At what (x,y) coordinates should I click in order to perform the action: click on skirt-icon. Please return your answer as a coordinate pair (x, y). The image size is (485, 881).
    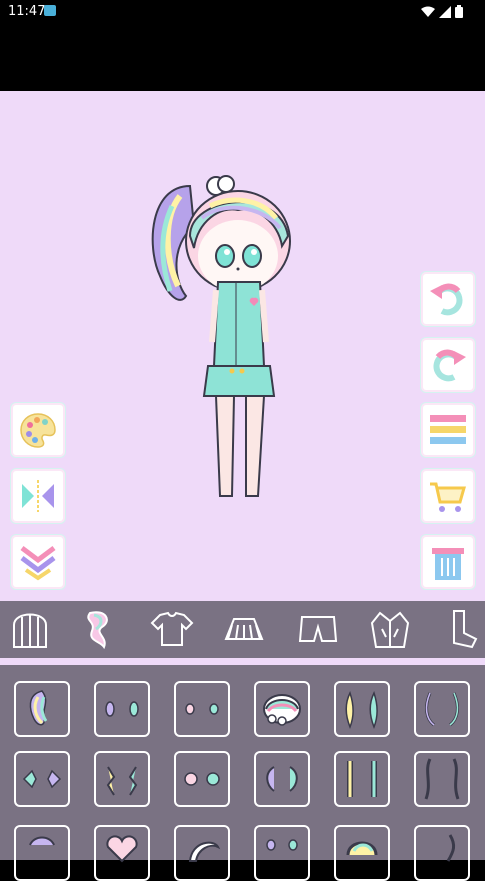
    Looking at the image, I should click on (244, 629).